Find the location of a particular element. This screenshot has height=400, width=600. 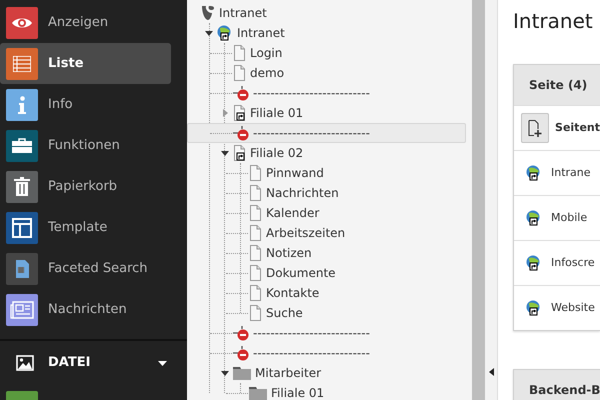

image-icon is located at coordinates (25, 363).